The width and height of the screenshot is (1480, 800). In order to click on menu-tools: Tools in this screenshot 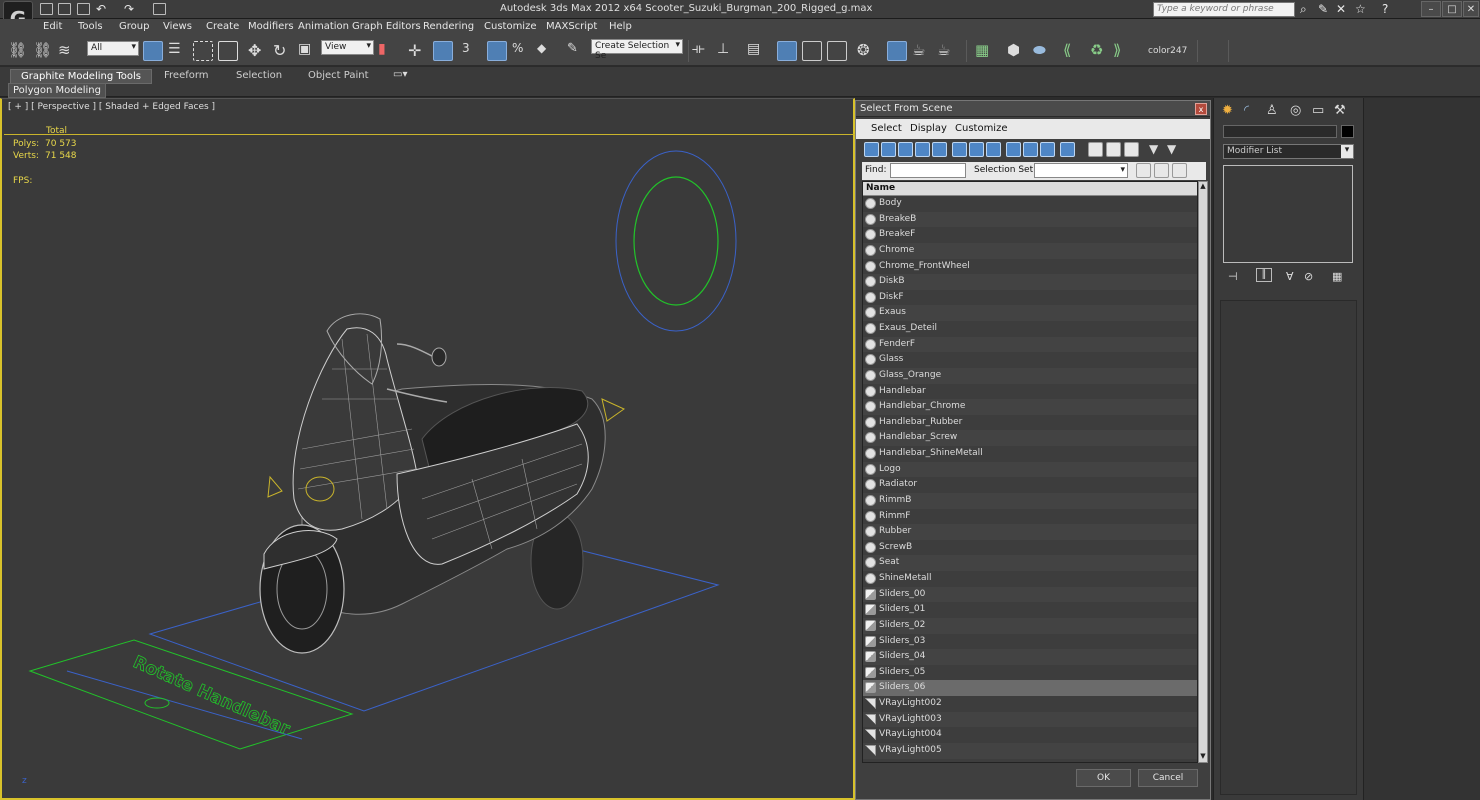, I will do `click(90, 26)`.